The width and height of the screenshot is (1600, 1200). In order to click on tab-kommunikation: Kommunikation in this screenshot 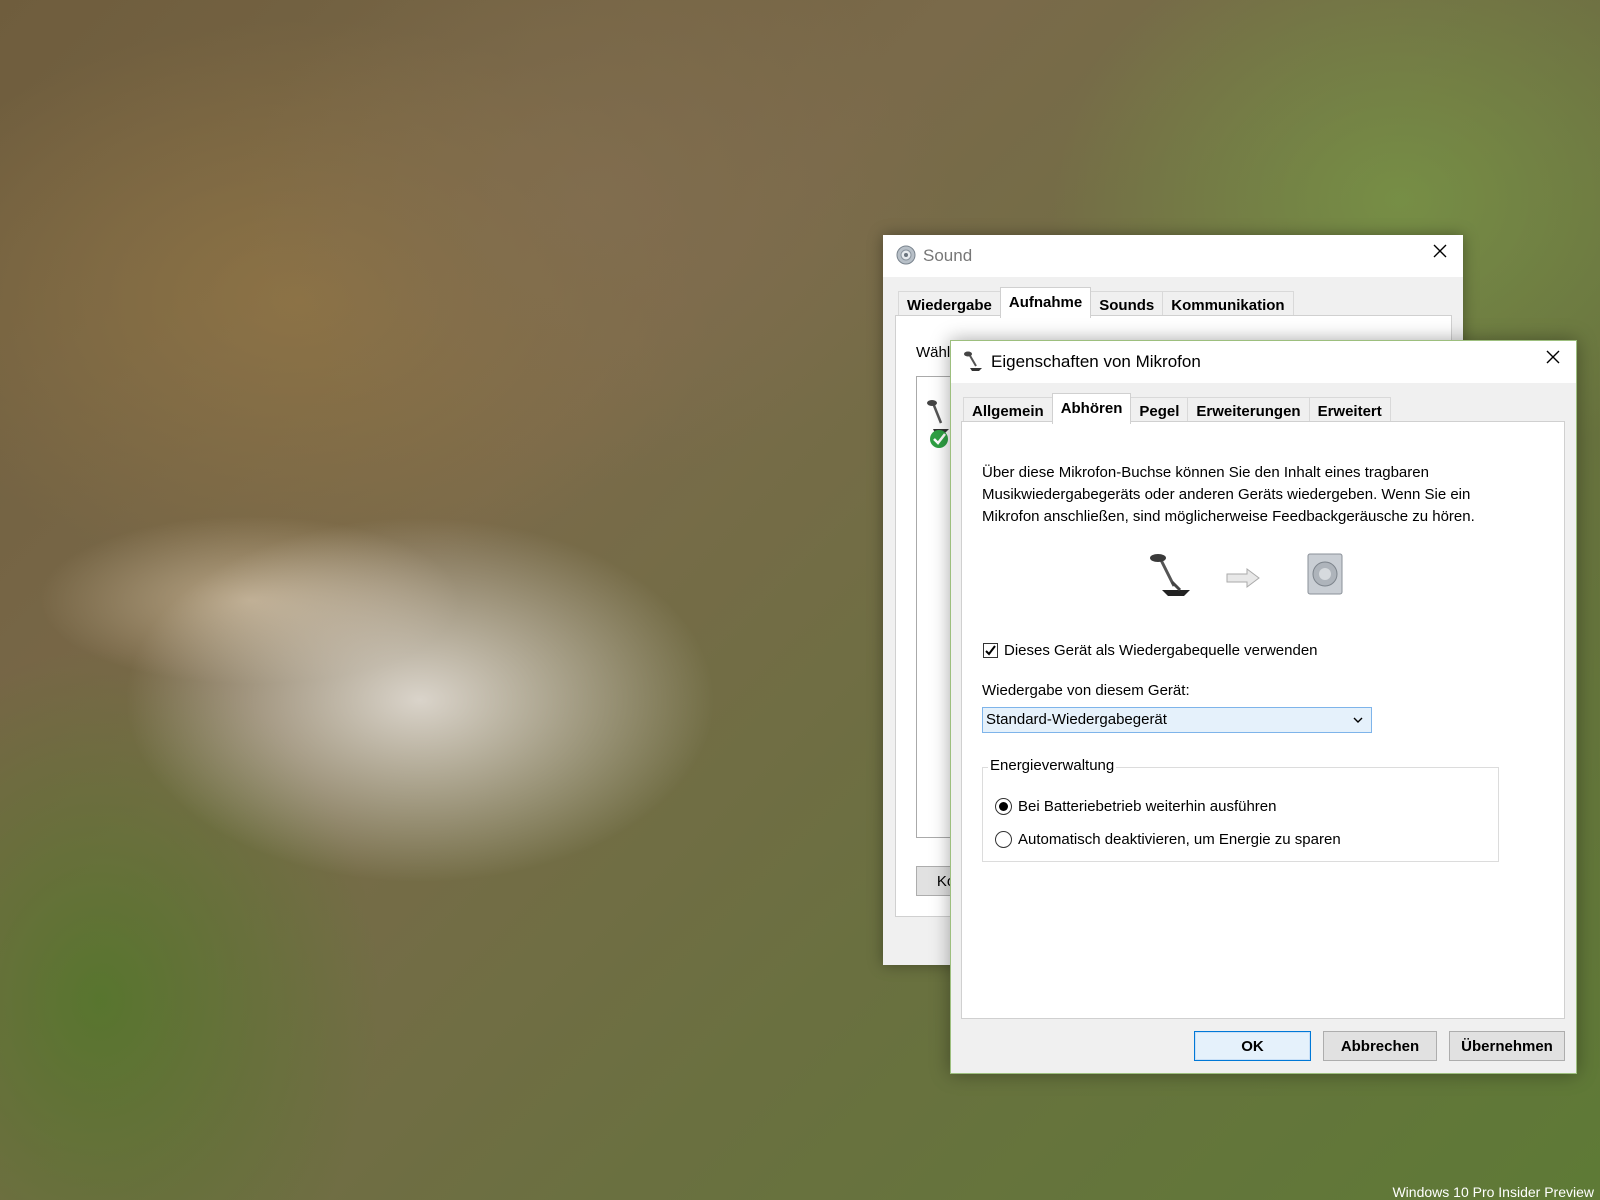, I will do `click(1228, 304)`.